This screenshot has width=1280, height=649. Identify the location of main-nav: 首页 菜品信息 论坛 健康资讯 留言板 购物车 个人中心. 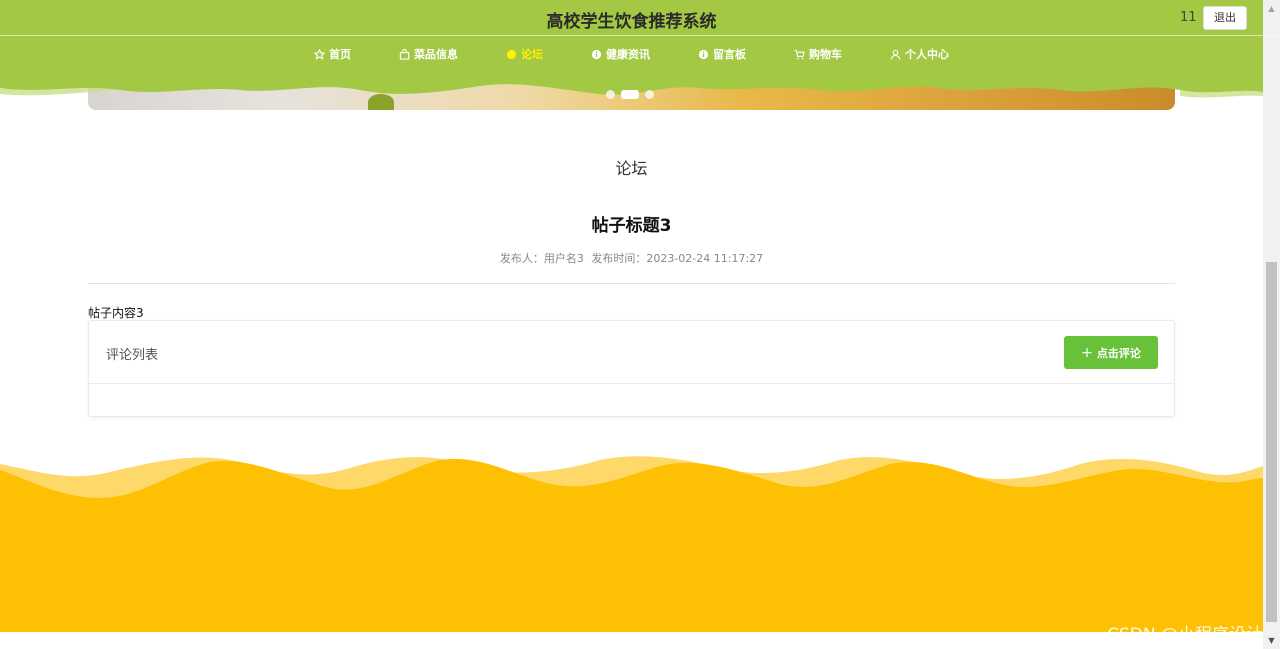
(631, 54).